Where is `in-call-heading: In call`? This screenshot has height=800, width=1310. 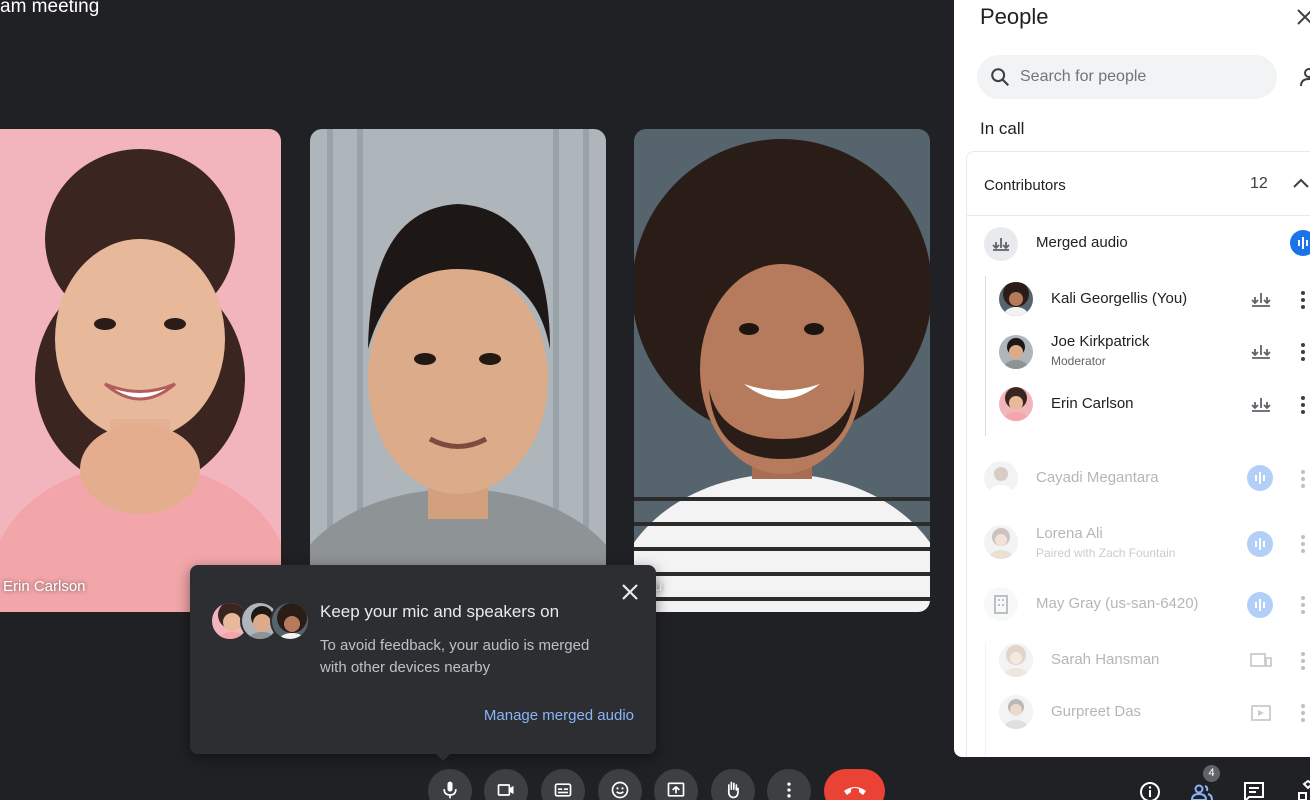
in-call-heading: In call is located at coordinates (1002, 128).